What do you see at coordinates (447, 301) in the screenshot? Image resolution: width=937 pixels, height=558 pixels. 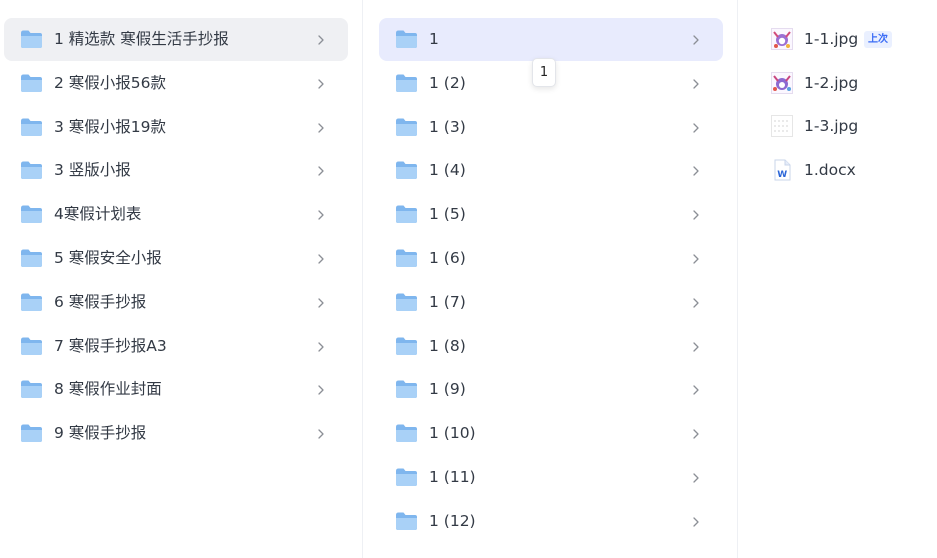 I see `folder-name: 1 (7)` at bounding box center [447, 301].